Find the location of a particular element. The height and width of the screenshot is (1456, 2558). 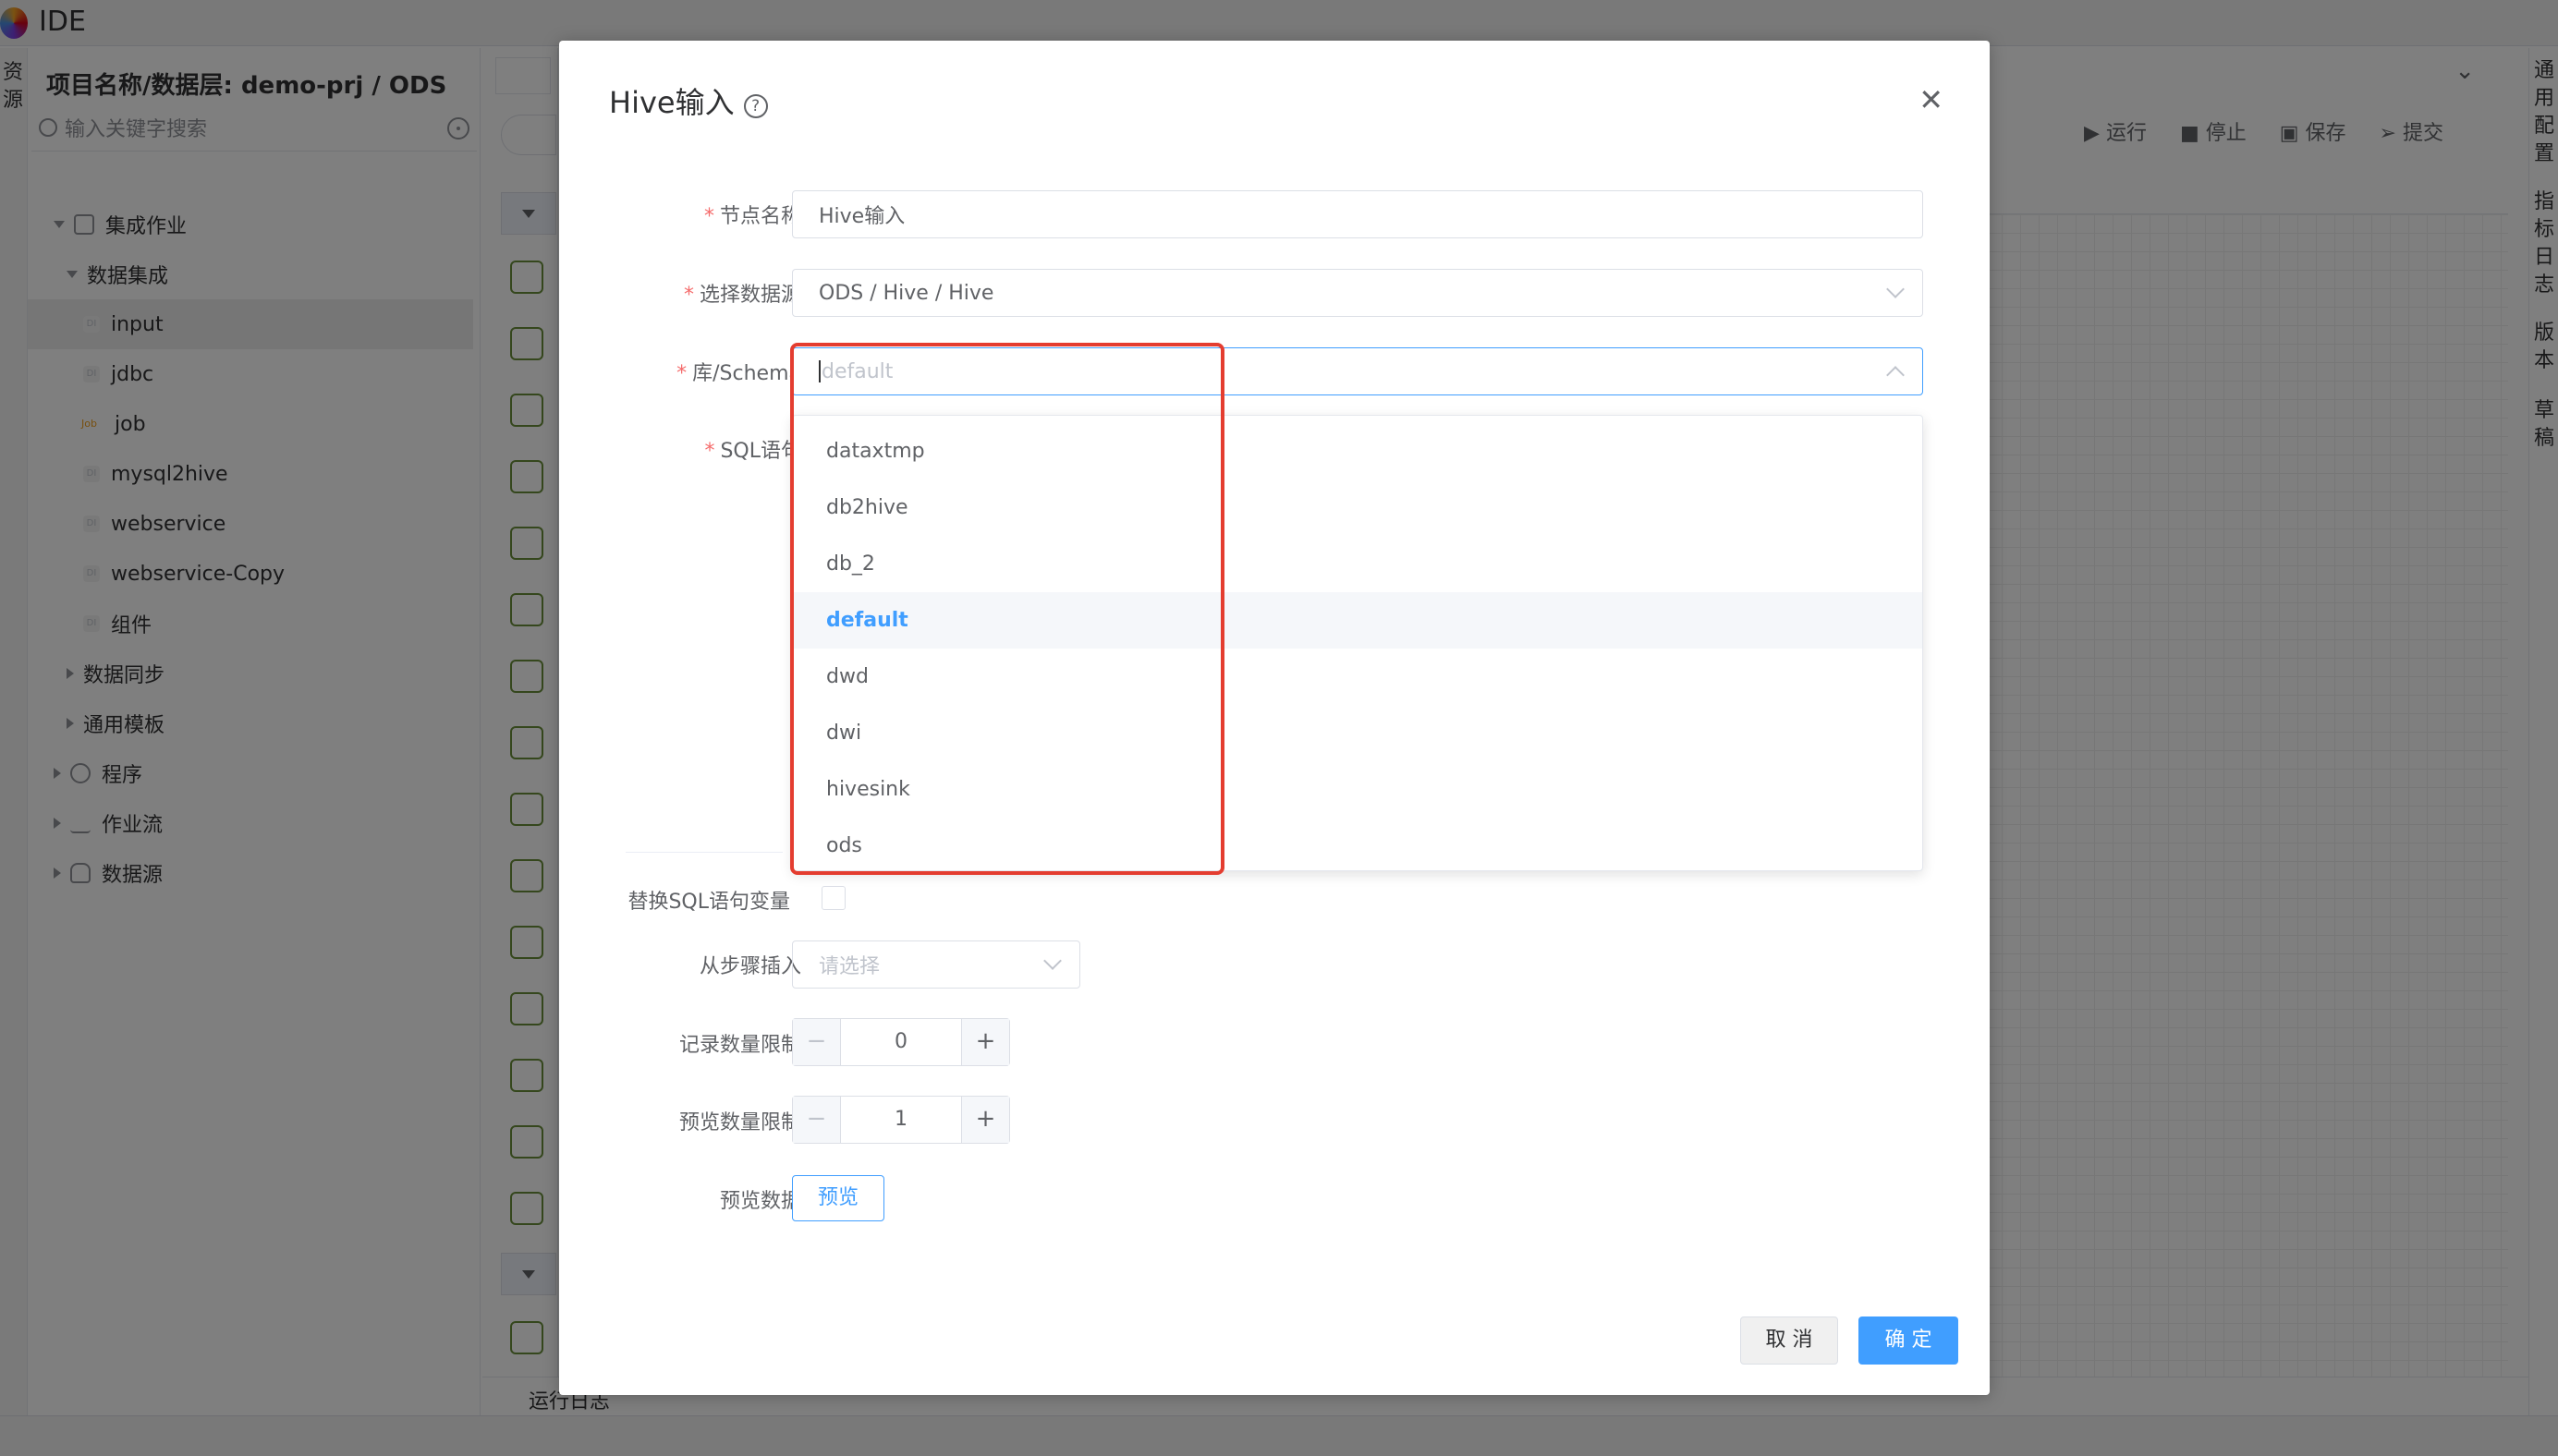

dialog-title: Hive输入? is located at coordinates (688, 100).